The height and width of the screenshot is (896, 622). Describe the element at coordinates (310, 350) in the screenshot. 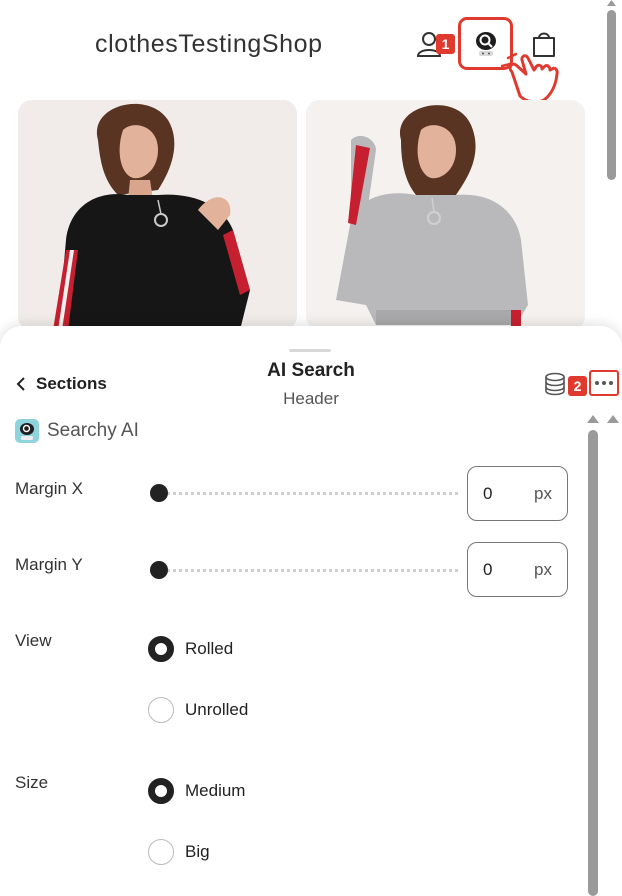

I see `drag-handle` at that location.